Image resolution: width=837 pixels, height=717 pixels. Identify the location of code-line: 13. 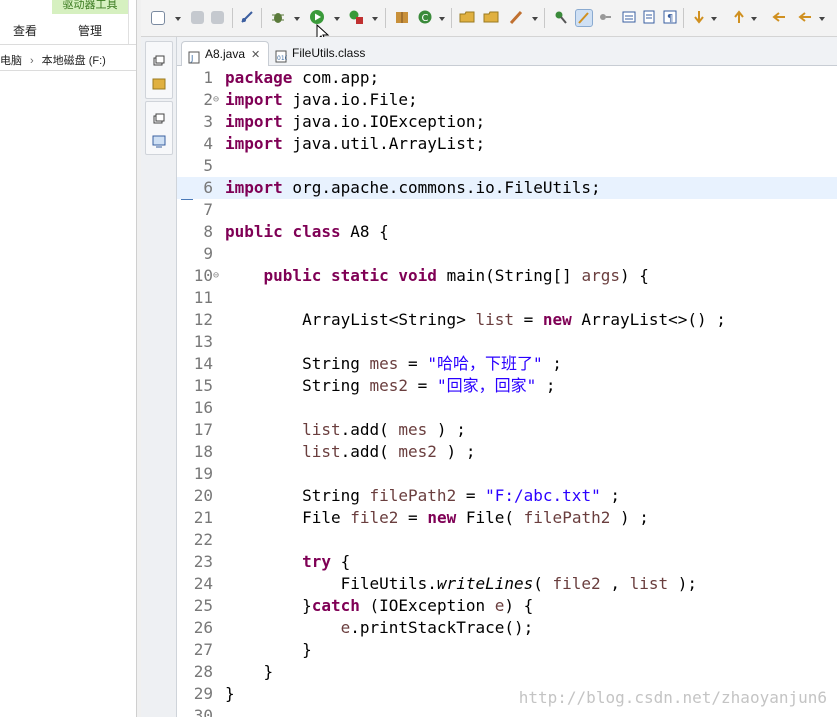
(507, 342).